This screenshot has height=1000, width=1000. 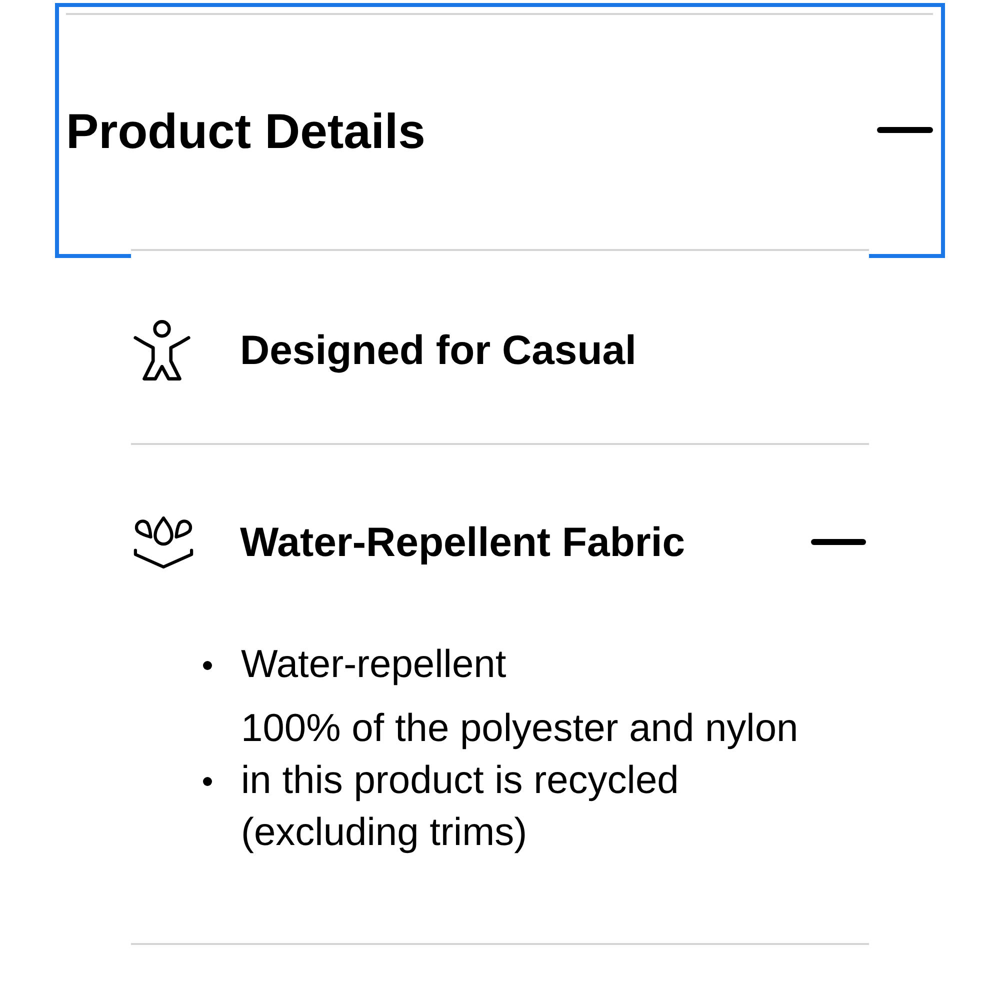 I want to click on feature-label: Designed for Casual, so click(x=439, y=350).